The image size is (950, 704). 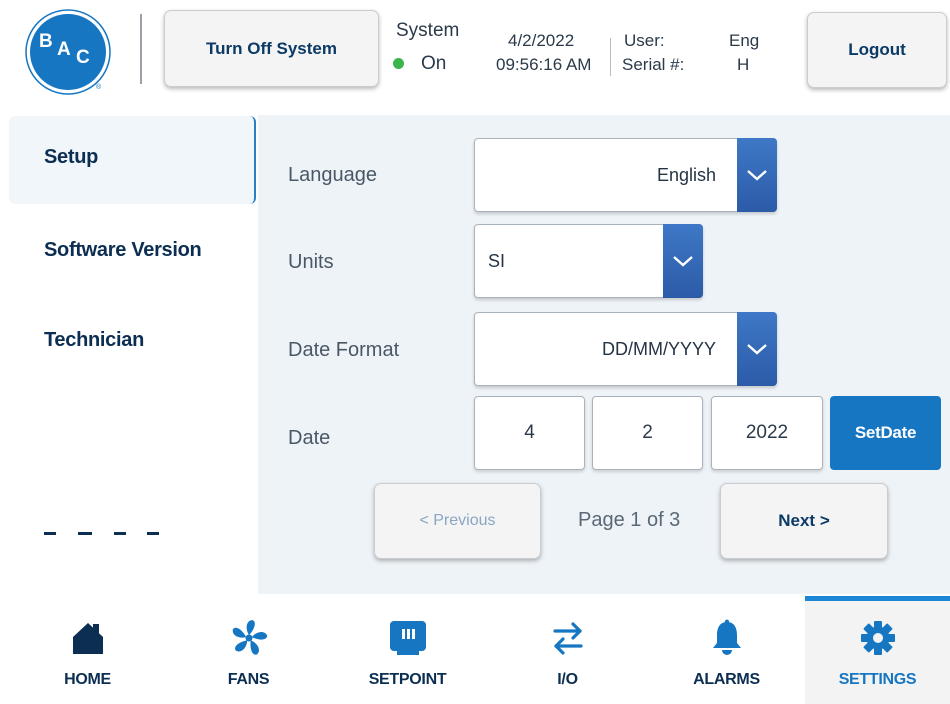 What do you see at coordinates (87, 638) in the screenshot?
I see `home-icon` at bounding box center [87, 638].